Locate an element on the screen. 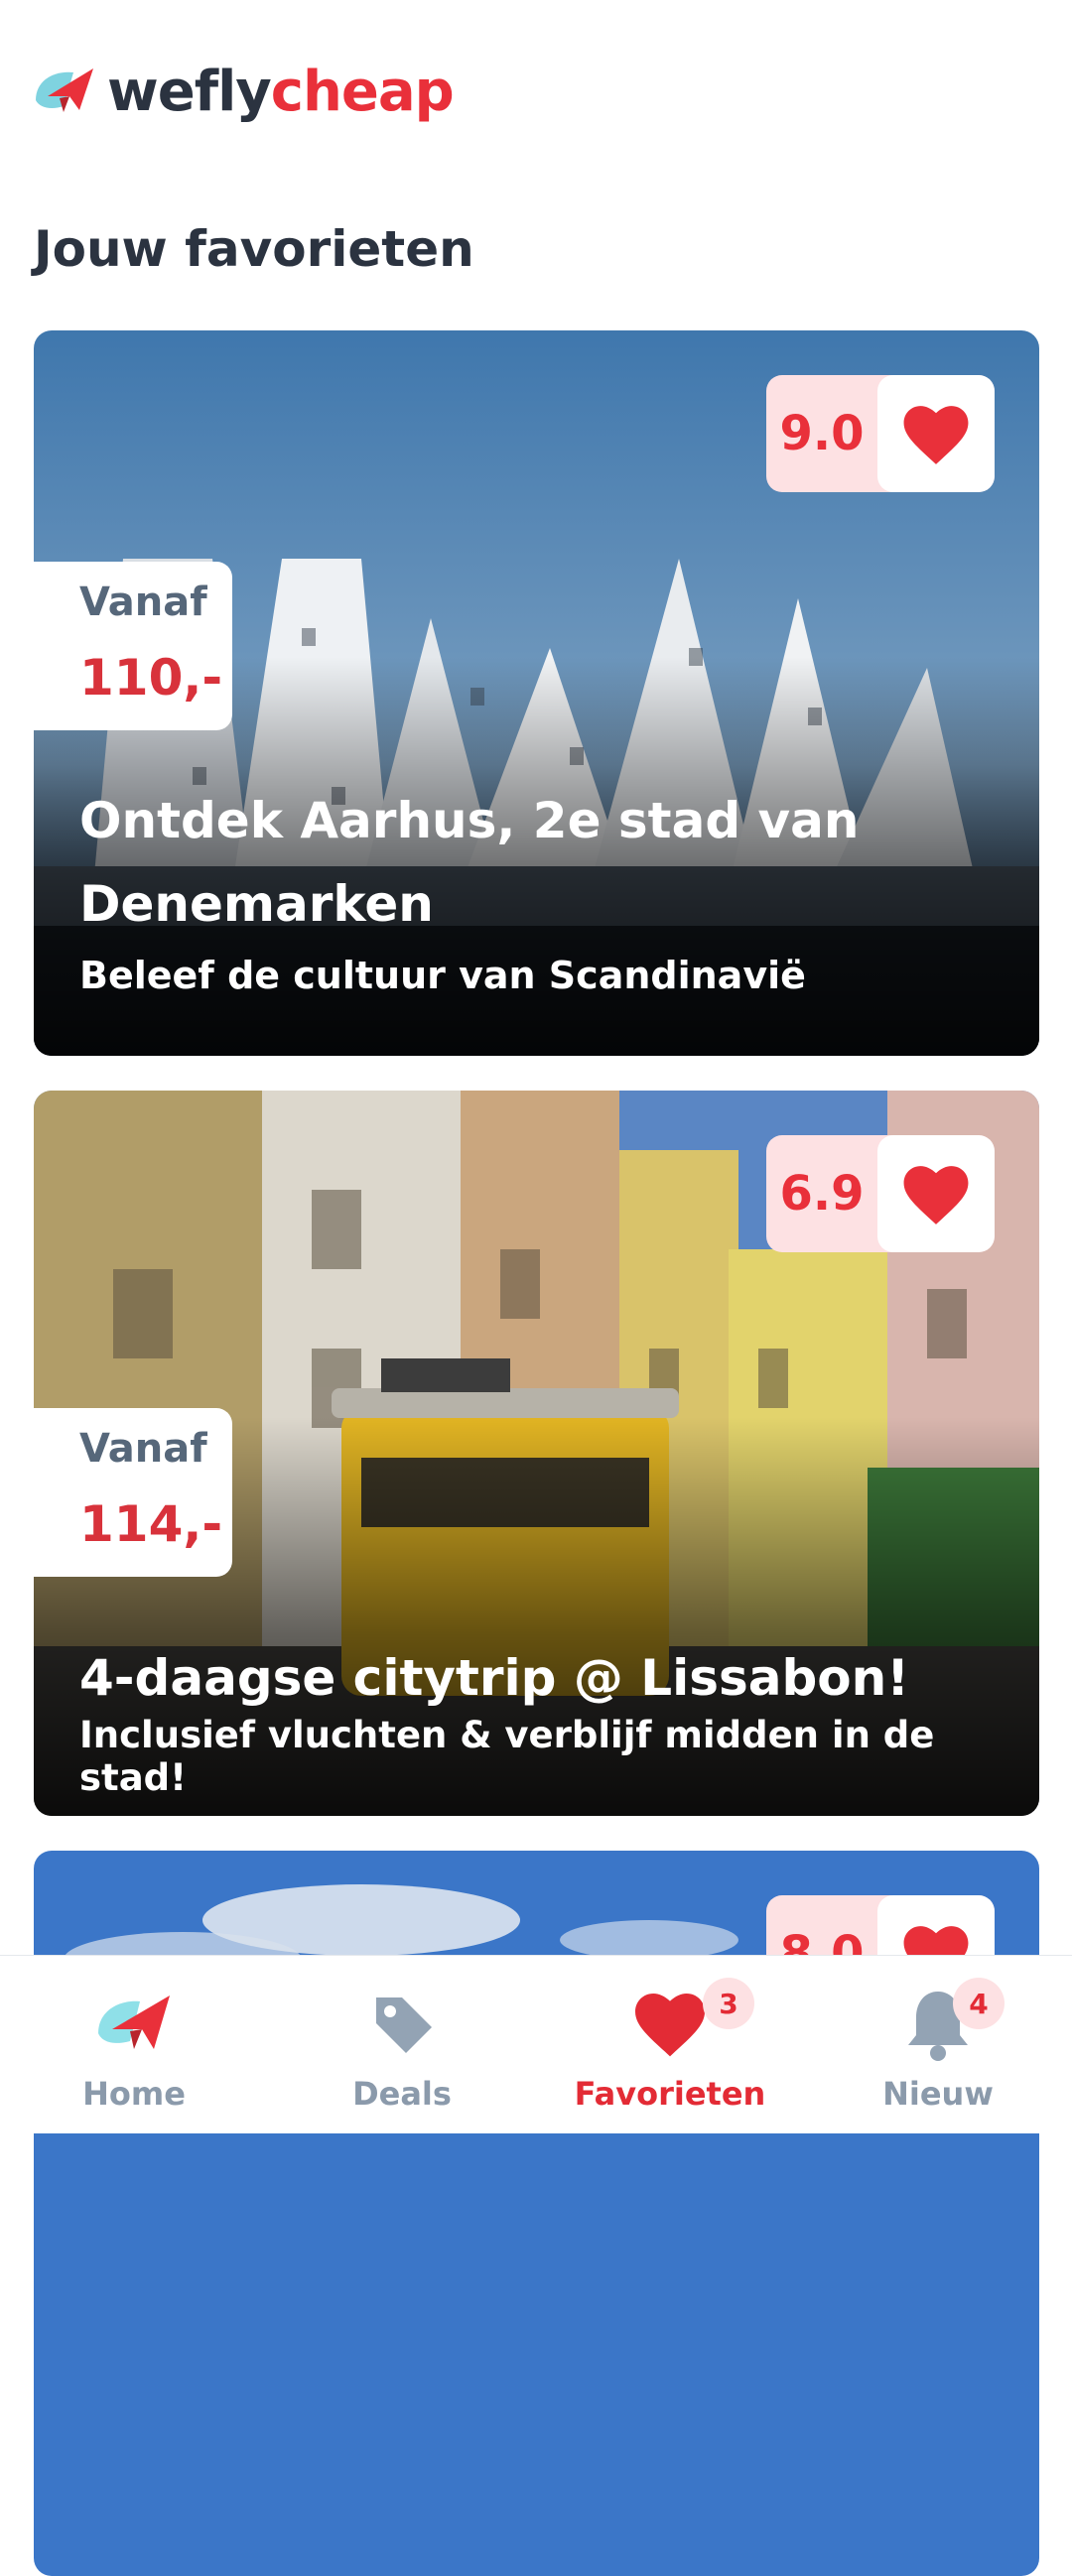  logo-wordmark: weflycheap is located at coordinates (281, 92).